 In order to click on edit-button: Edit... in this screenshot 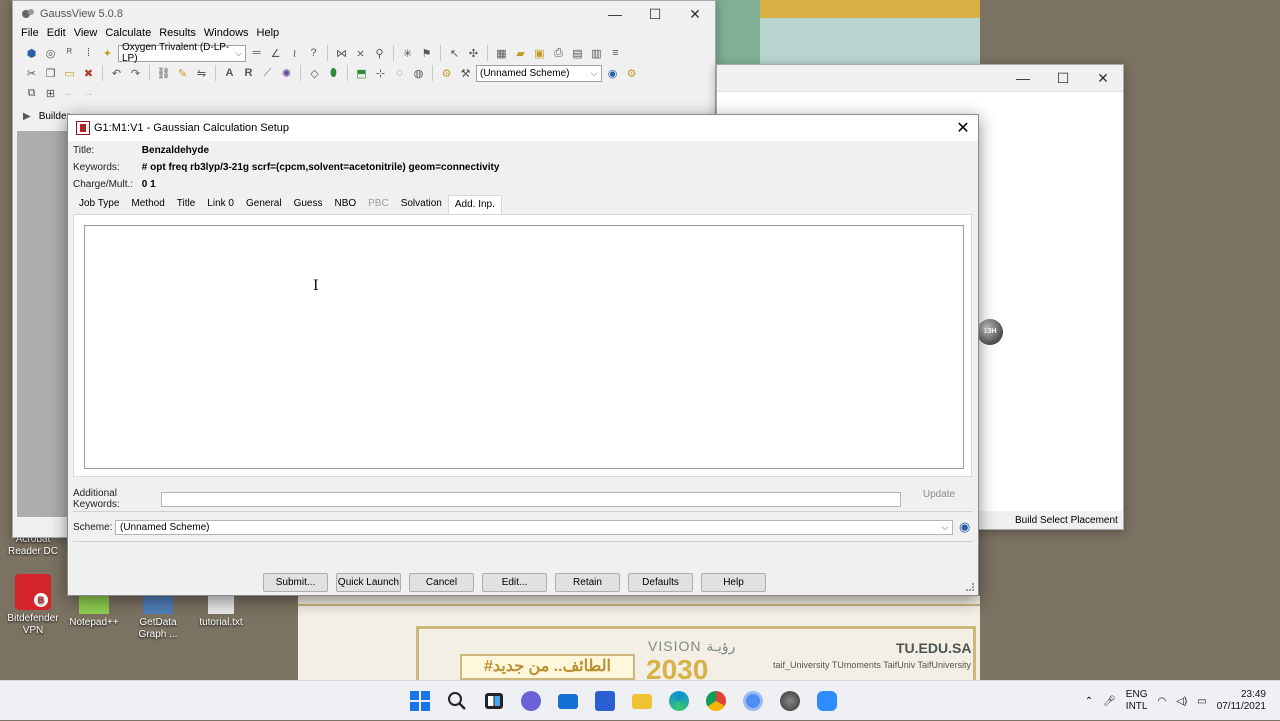, I will do `click(514, 582)`.